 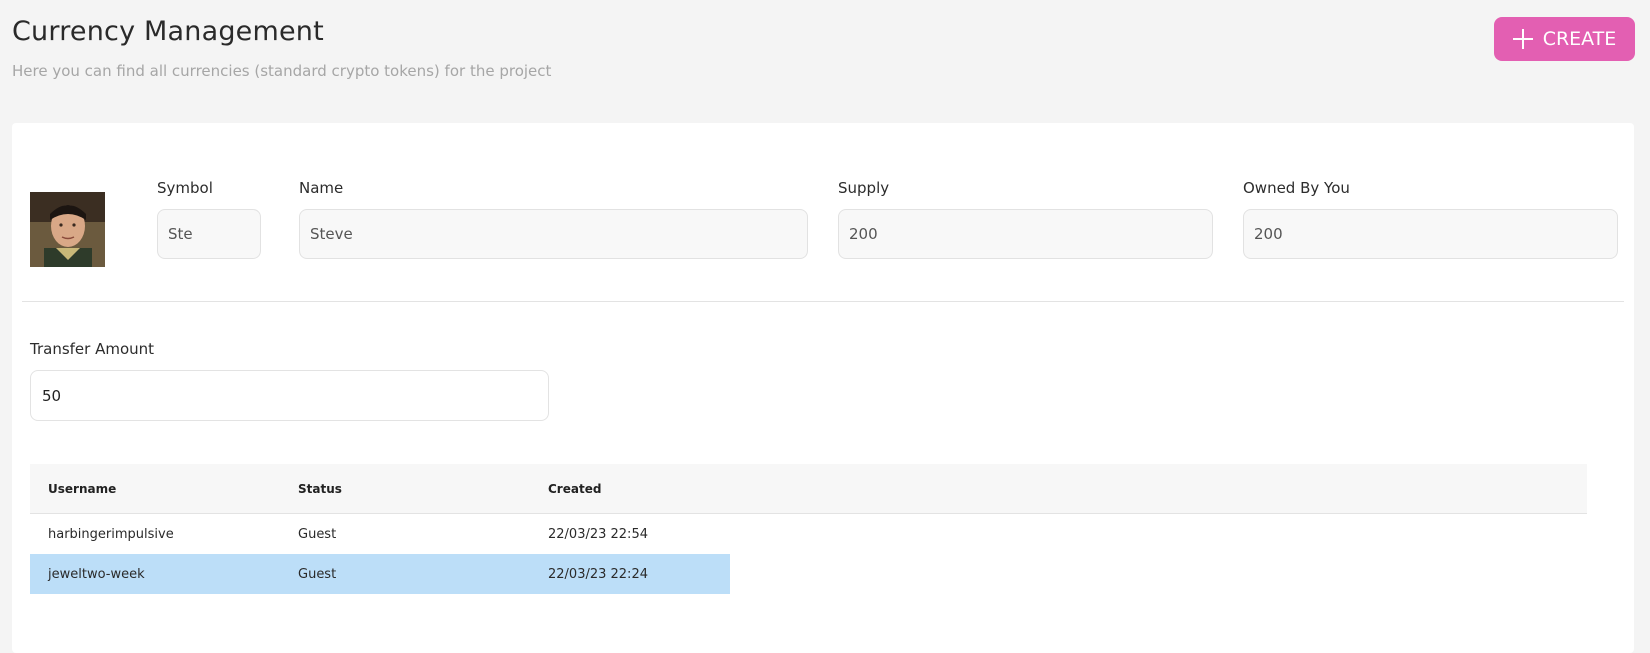 I want to click on column-header-created: Created, so click(x=574, y=488).